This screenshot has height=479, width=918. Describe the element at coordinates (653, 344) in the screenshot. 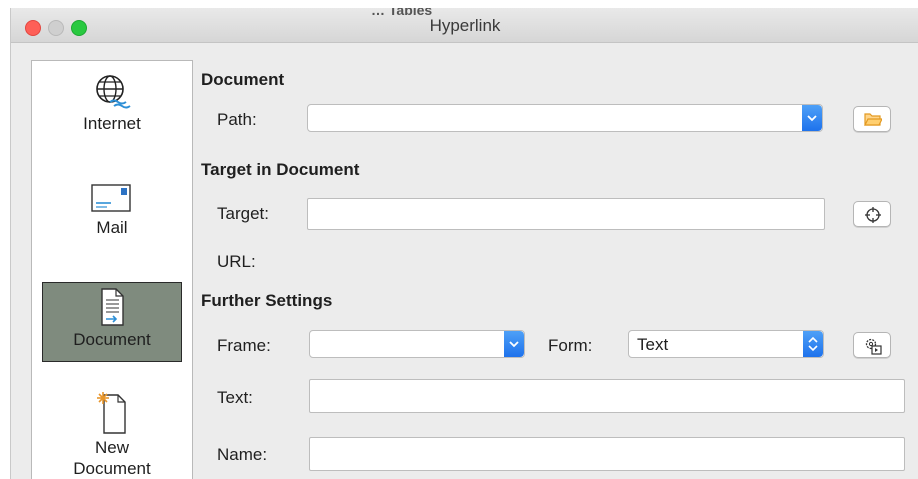

I see `form-value: Text` at that location.